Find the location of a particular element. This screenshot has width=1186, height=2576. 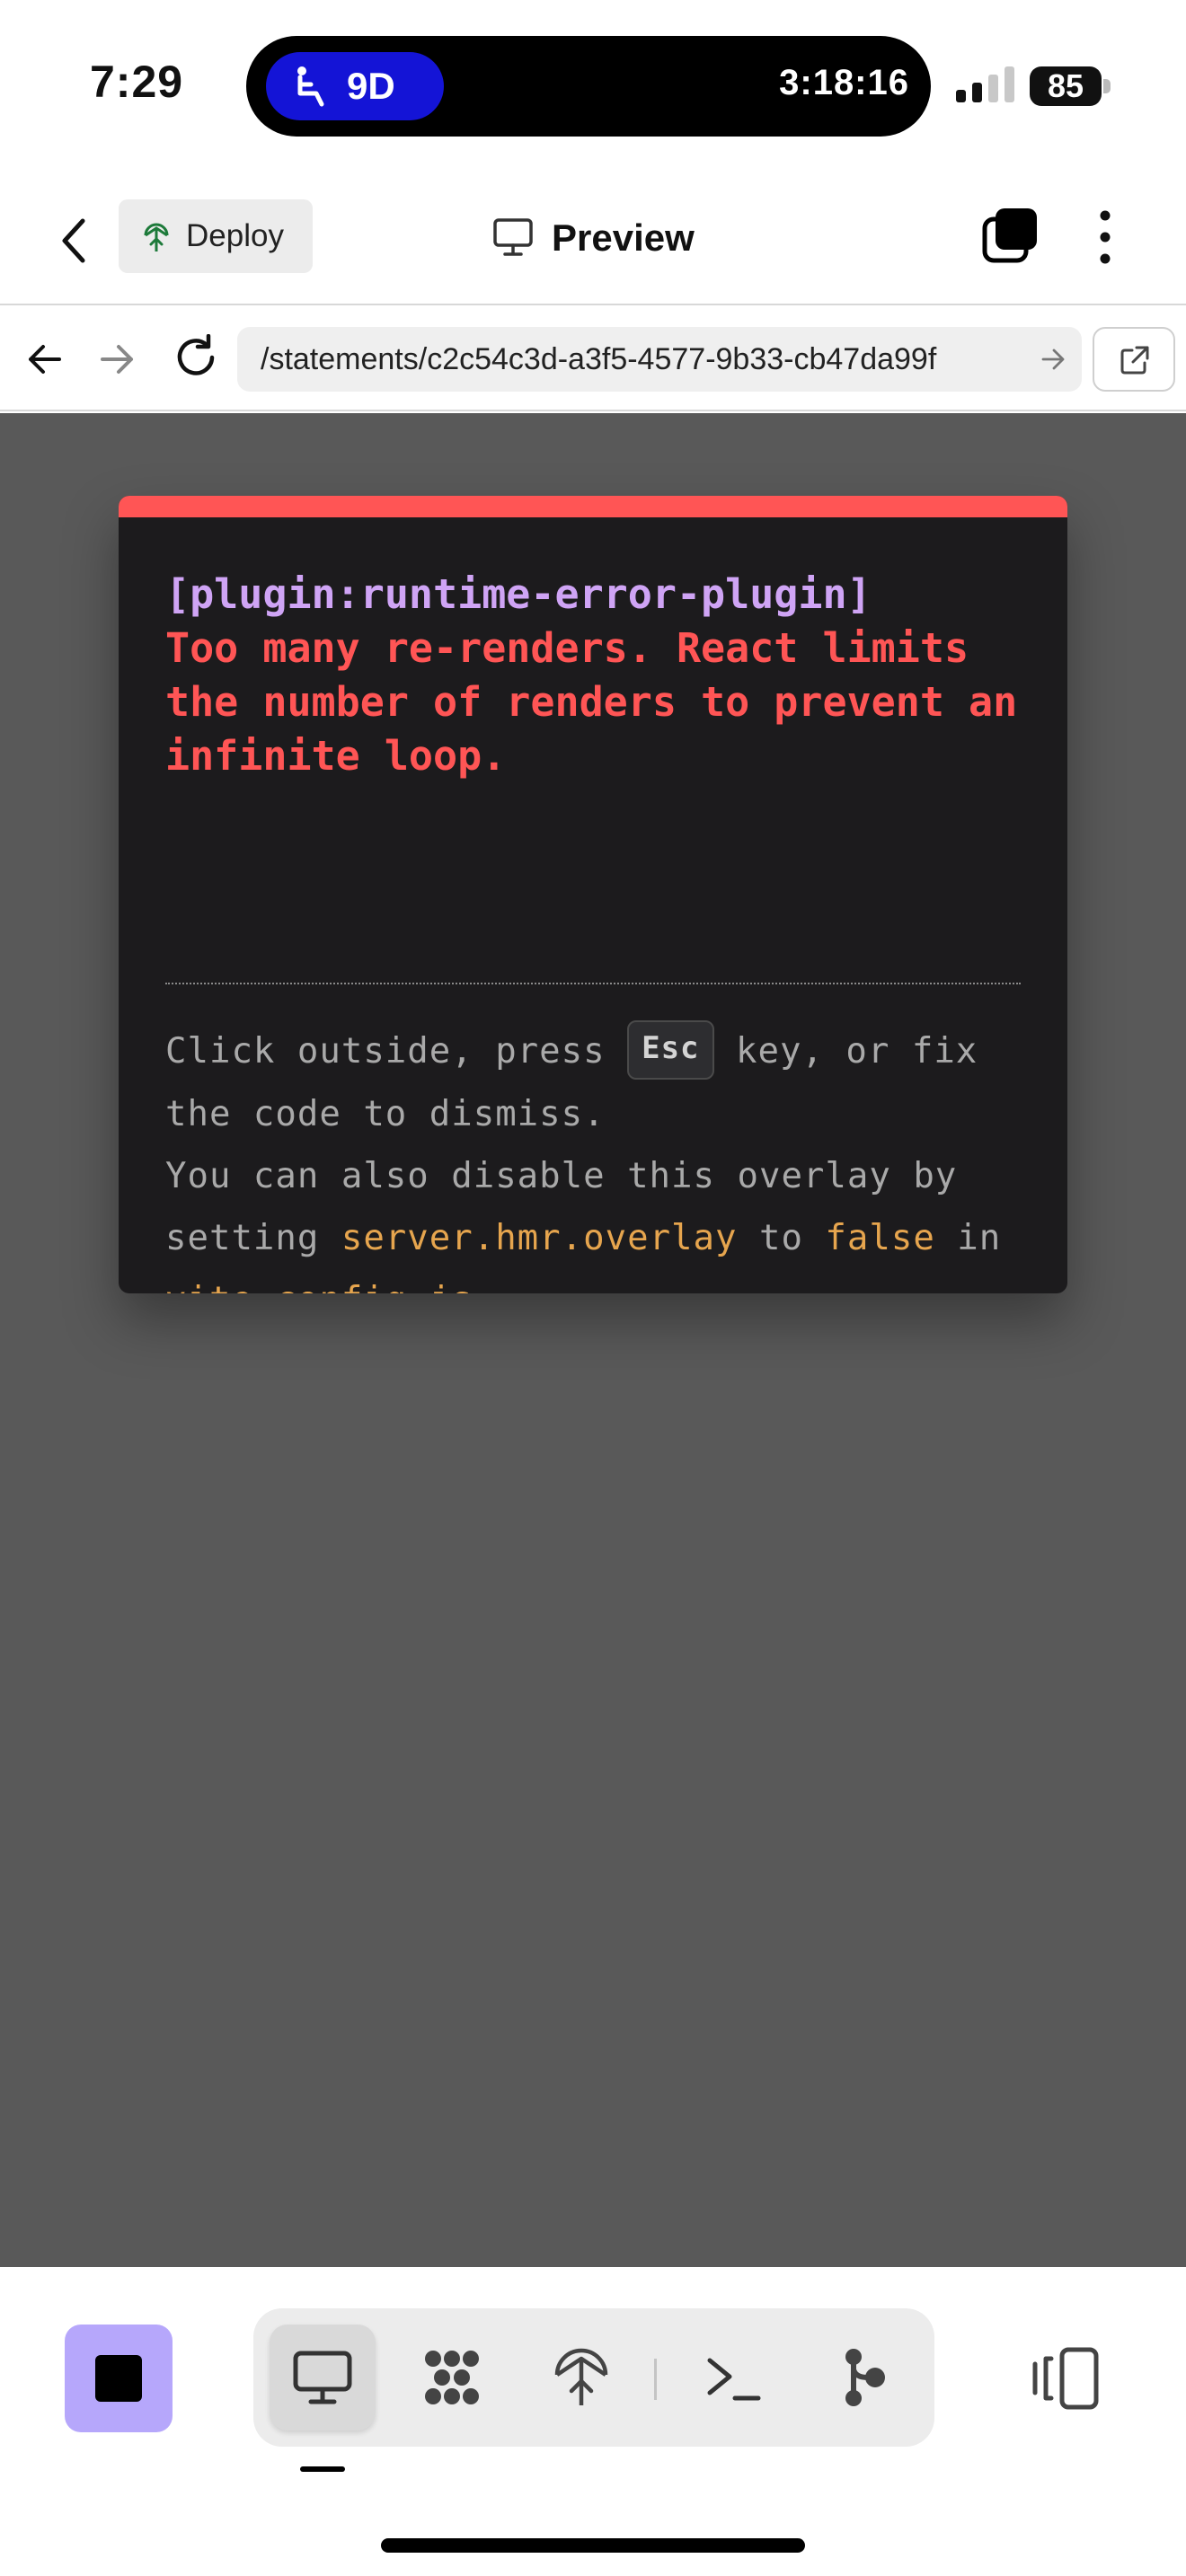

arrow-right-icon is located at coordinates (117, 359).